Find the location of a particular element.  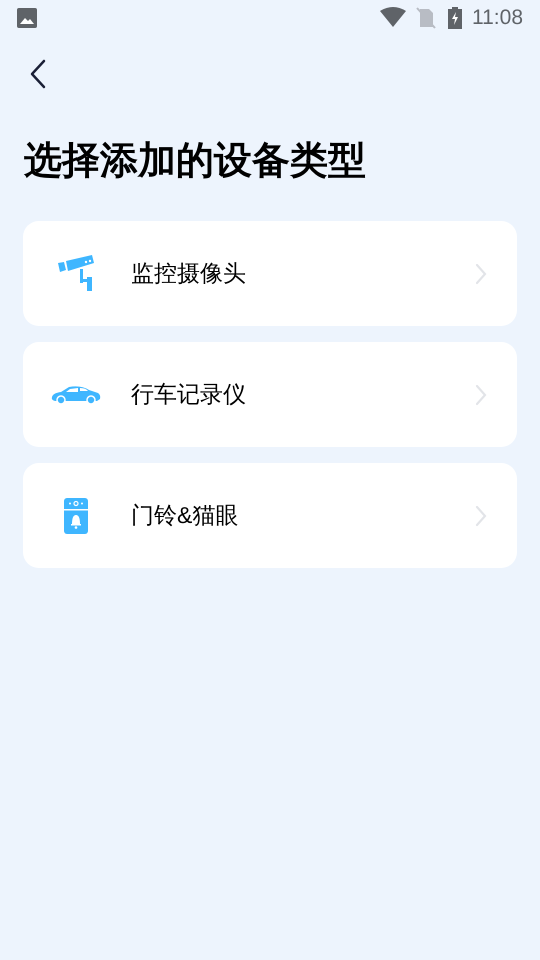

battery-charging-icon is located at coordinates (455, 18).